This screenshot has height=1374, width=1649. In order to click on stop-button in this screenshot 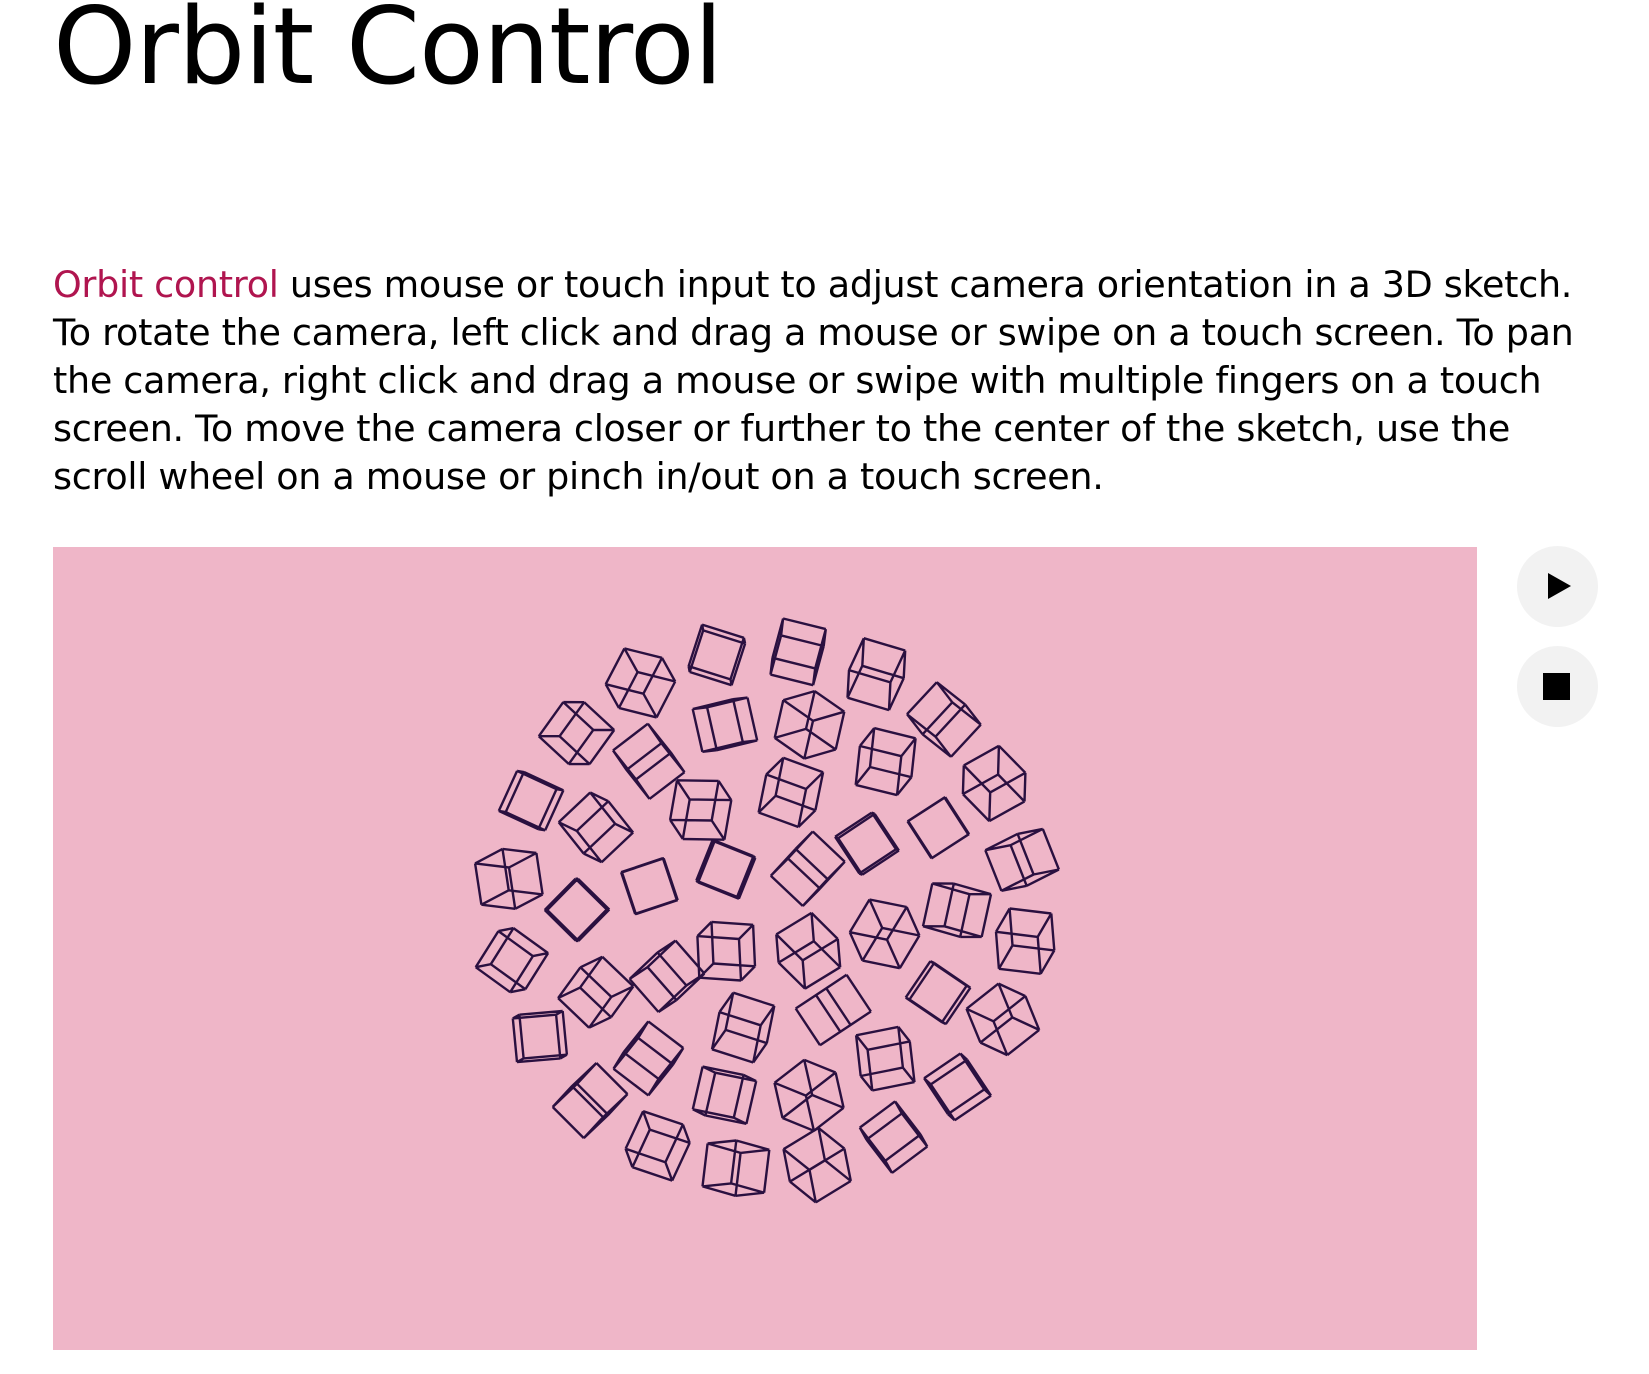, I will do `click(1557, 686)`.